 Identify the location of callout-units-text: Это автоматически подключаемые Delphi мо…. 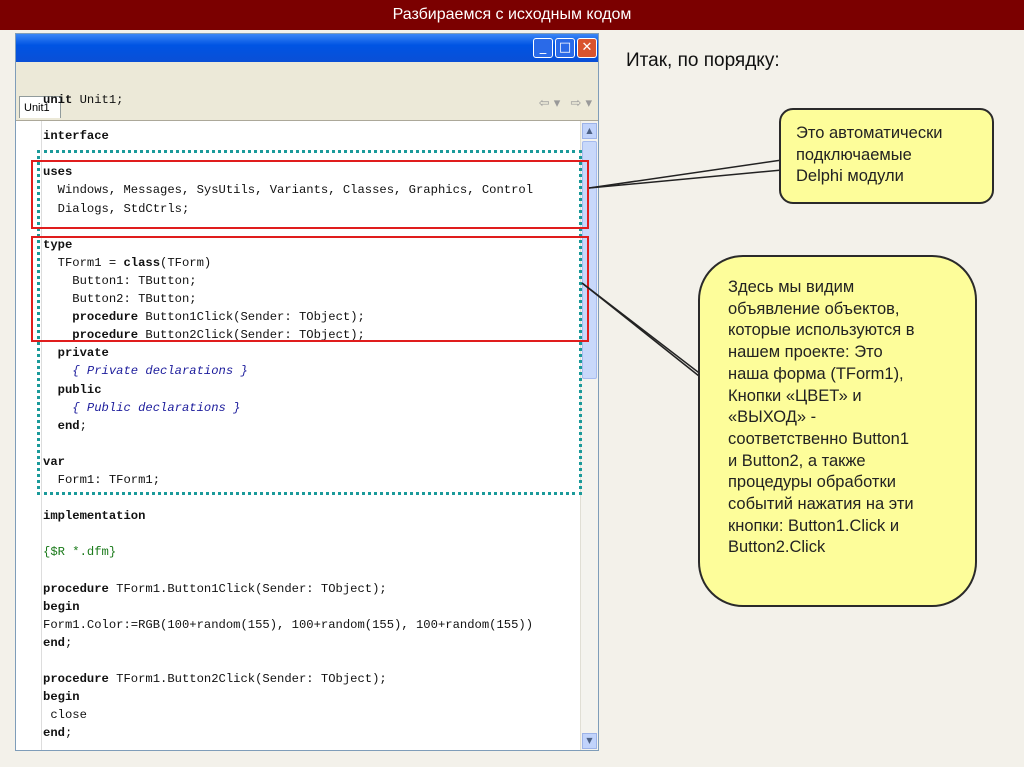
(869, 155).